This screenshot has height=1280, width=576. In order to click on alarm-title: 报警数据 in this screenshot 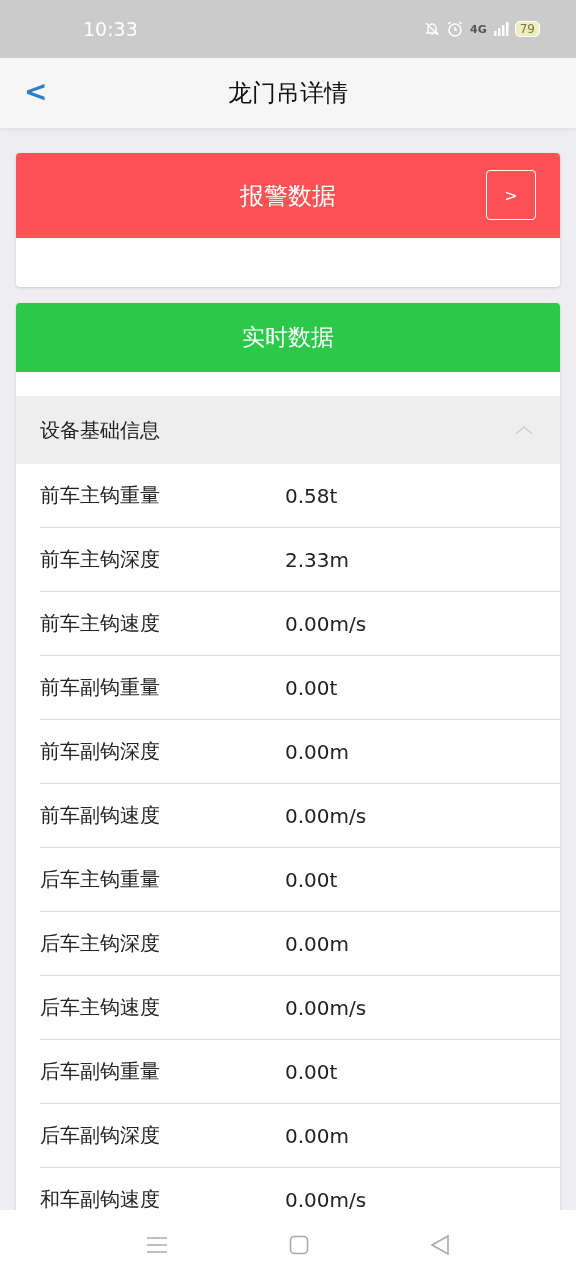, I will do `click(288, 196)`.